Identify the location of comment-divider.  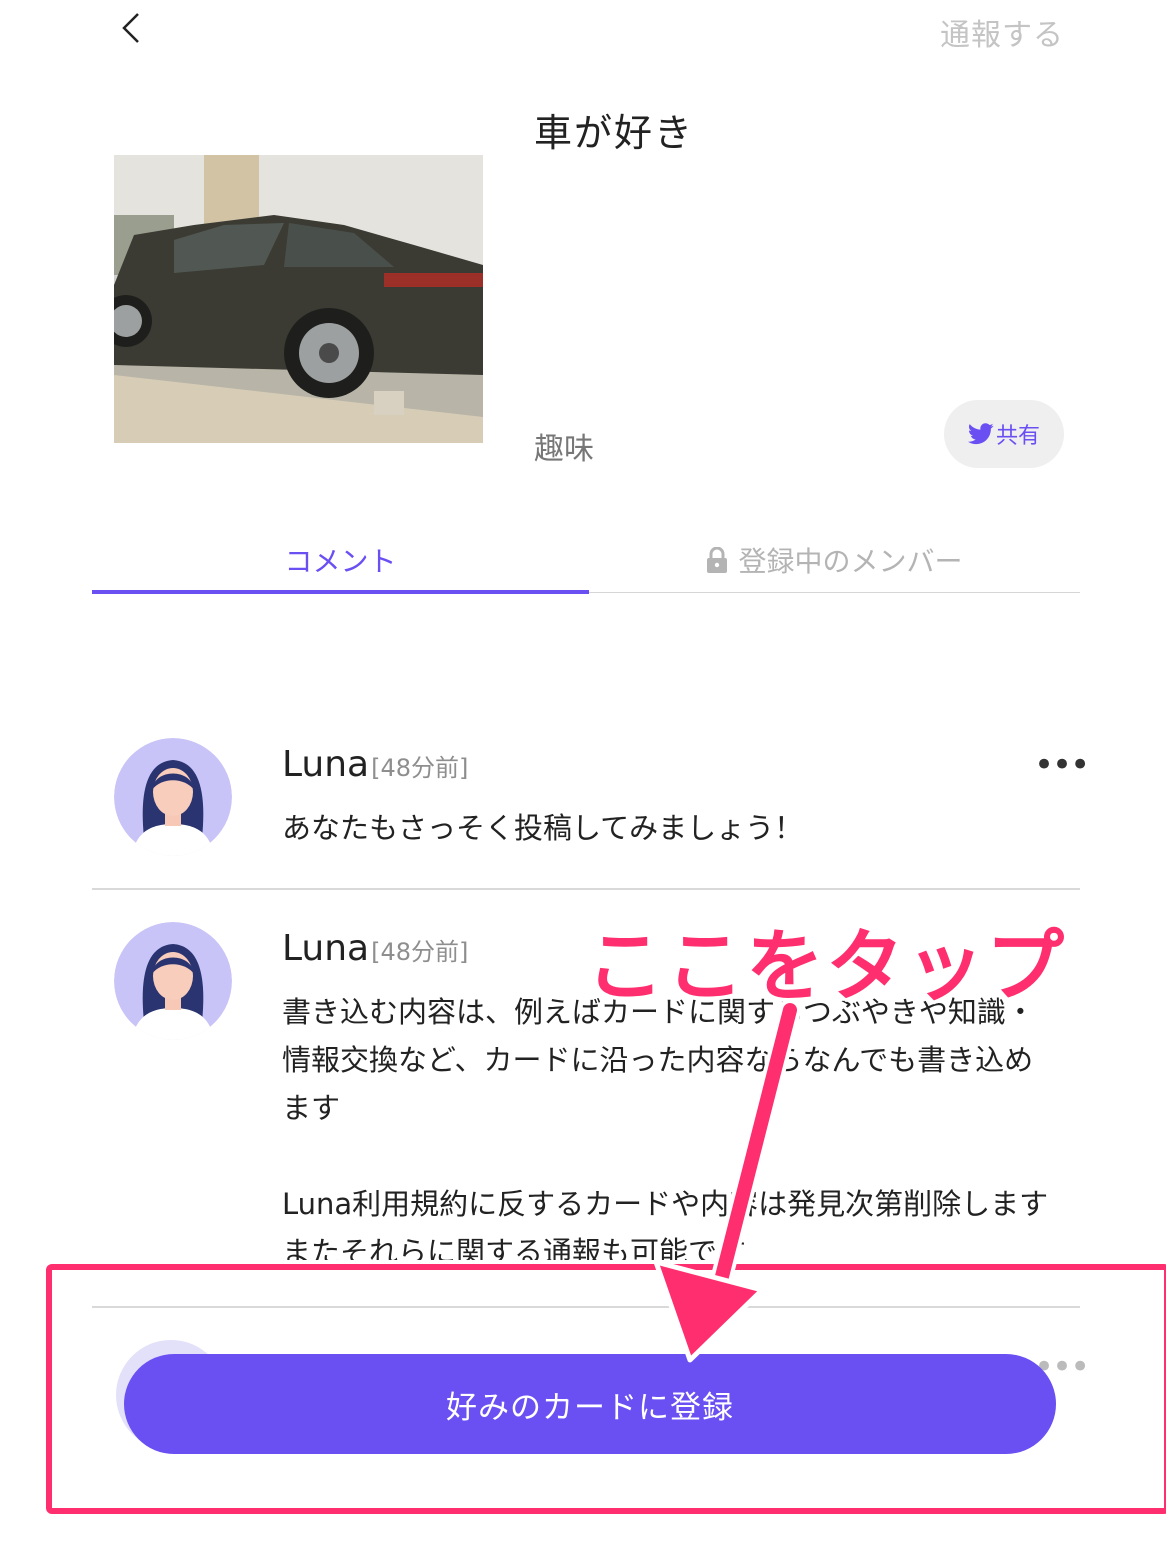
(586, 889).